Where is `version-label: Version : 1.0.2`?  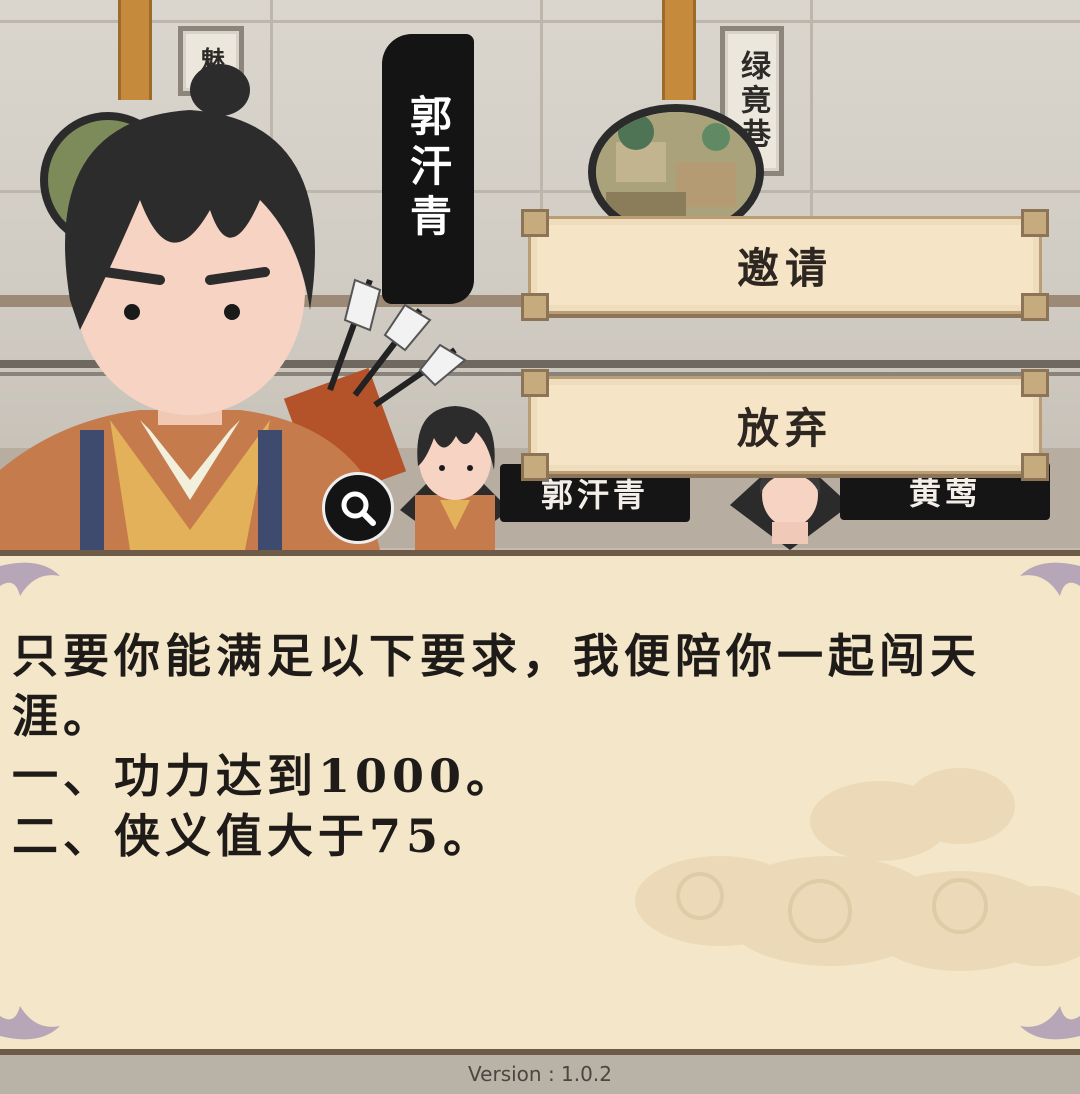 version-label: Version : 1.0.2 is located at coordinates (540, 1074).